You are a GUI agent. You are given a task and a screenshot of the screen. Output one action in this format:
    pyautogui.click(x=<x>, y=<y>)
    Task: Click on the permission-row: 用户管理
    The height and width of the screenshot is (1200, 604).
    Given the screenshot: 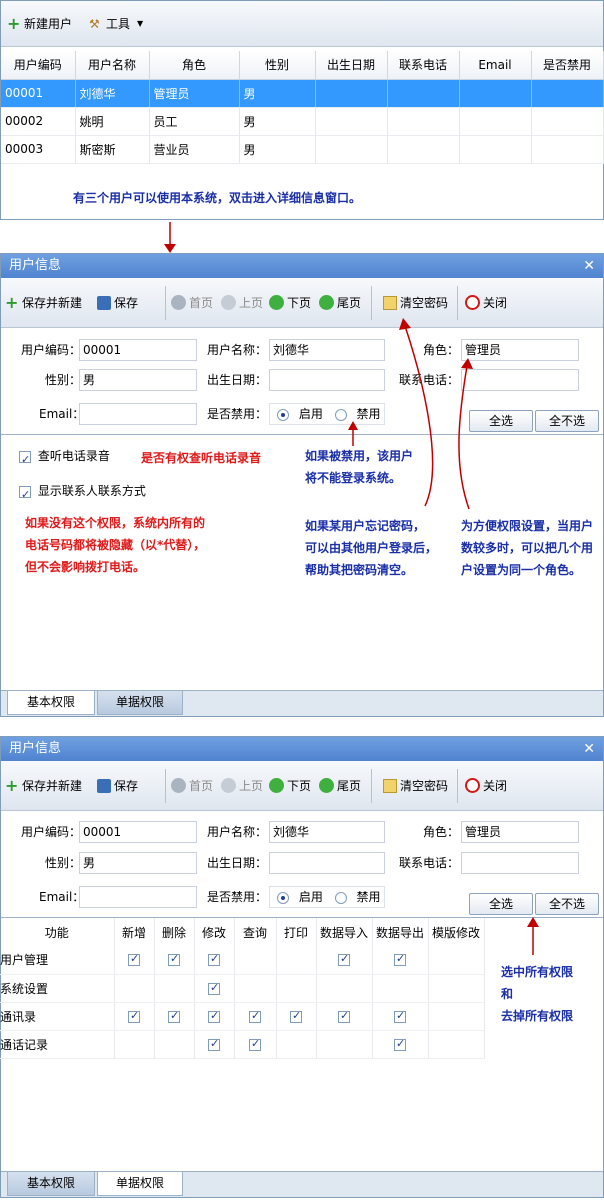 What is the action you would take?
    pyautogui.click(x=242, y=960)
    